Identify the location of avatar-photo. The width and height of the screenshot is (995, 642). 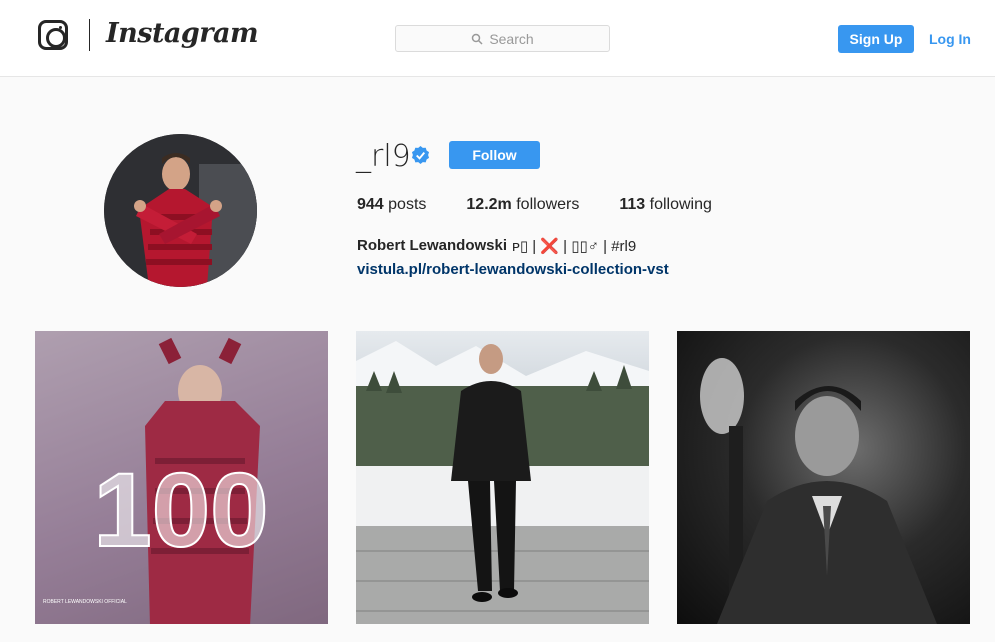
(180, 210).